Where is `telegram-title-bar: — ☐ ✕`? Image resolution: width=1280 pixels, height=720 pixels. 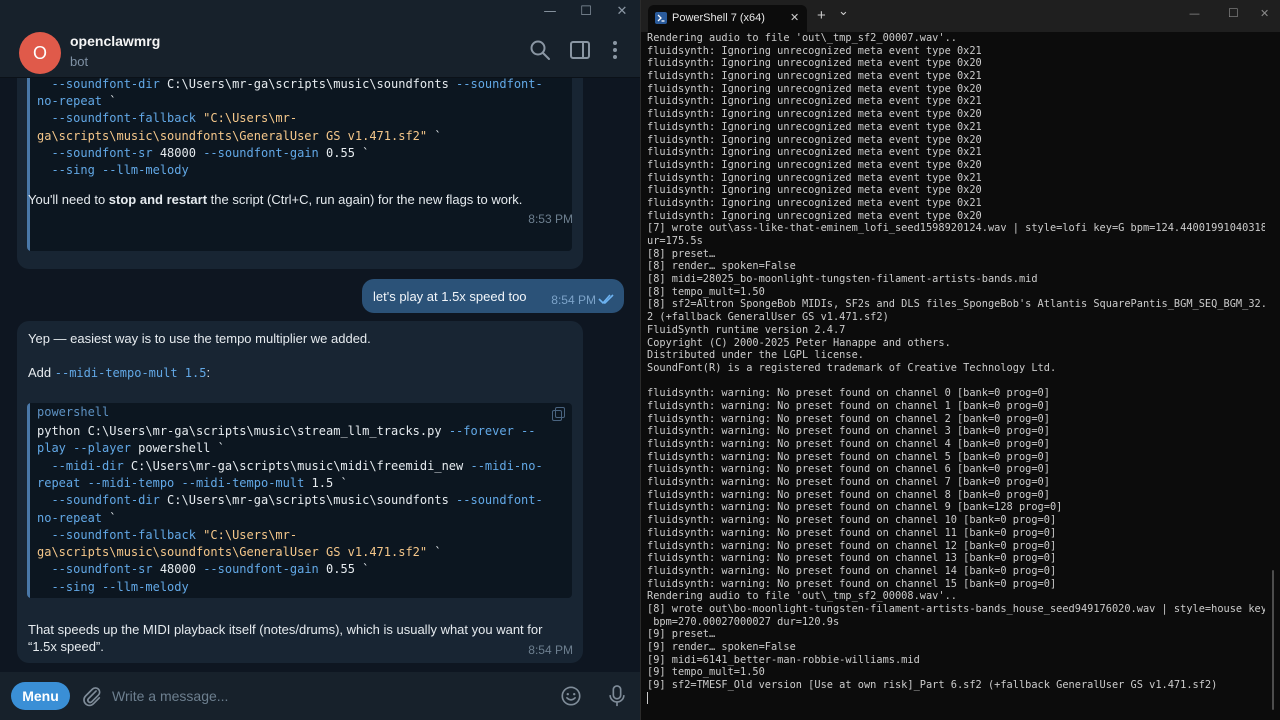
telegram-title-bar: — ☐ ✕ is located at coordinates (320, 12).